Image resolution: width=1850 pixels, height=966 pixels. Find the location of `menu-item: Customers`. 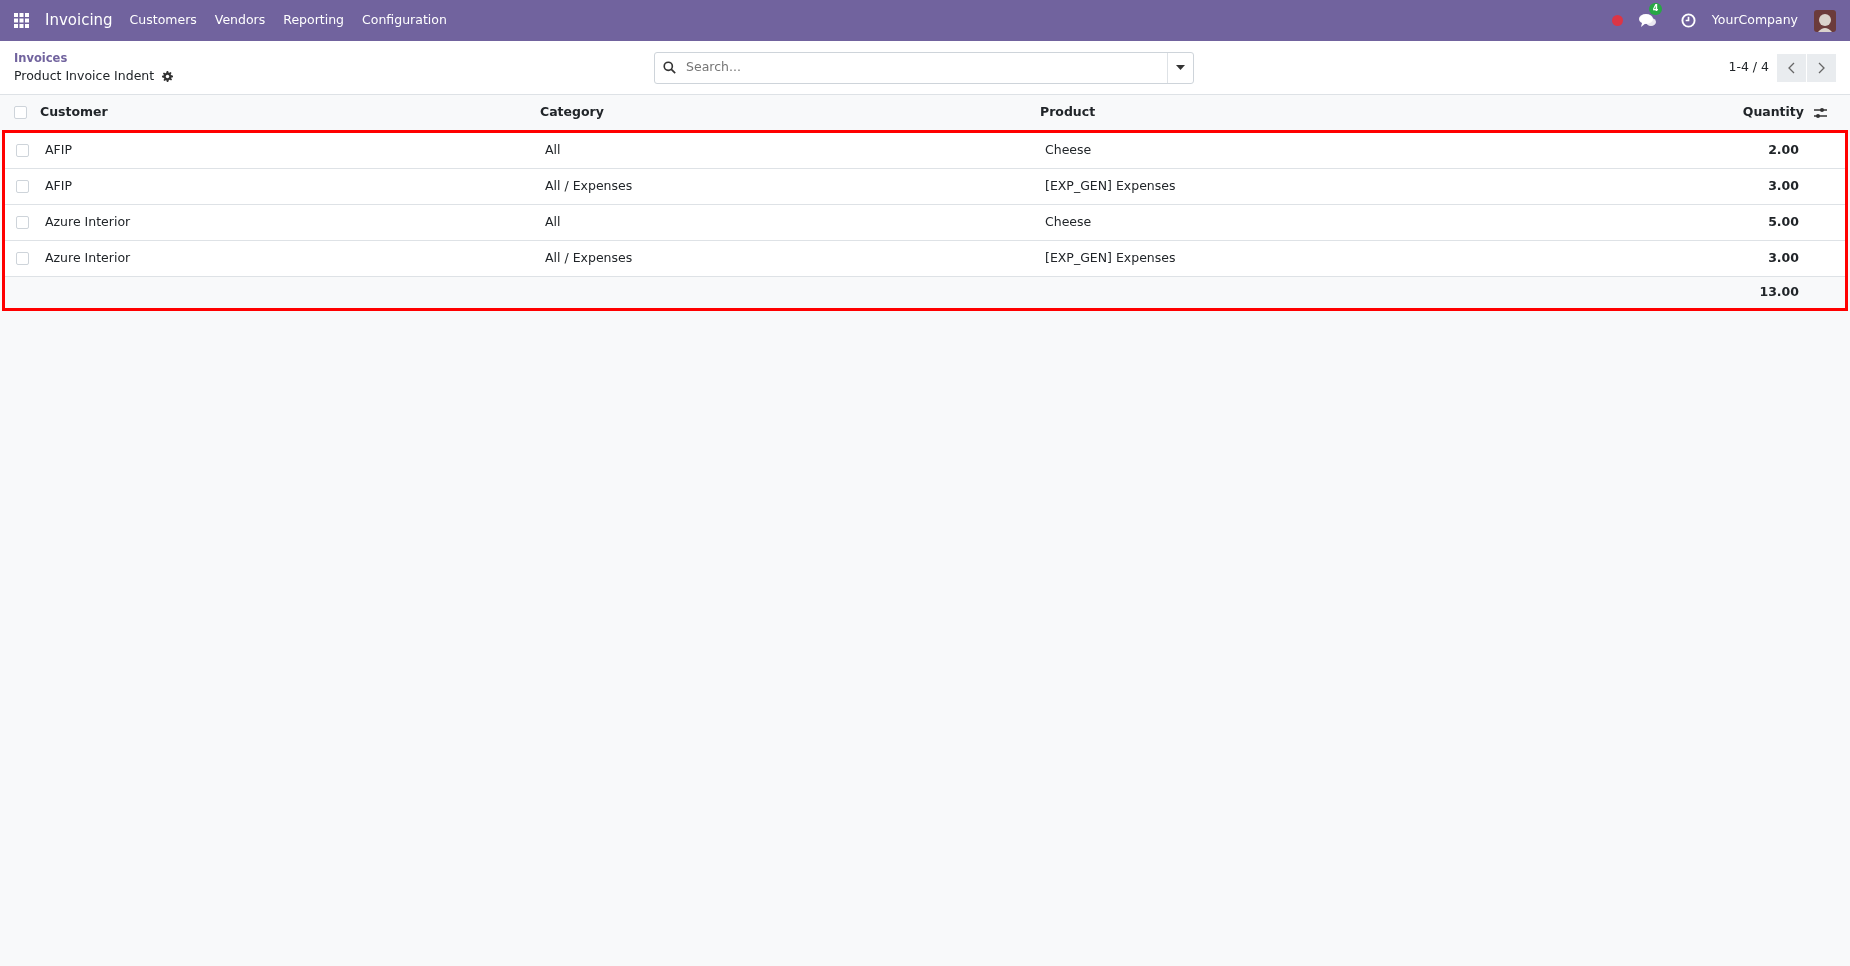

menu-item: Customers is located at coordinates (163, 20).